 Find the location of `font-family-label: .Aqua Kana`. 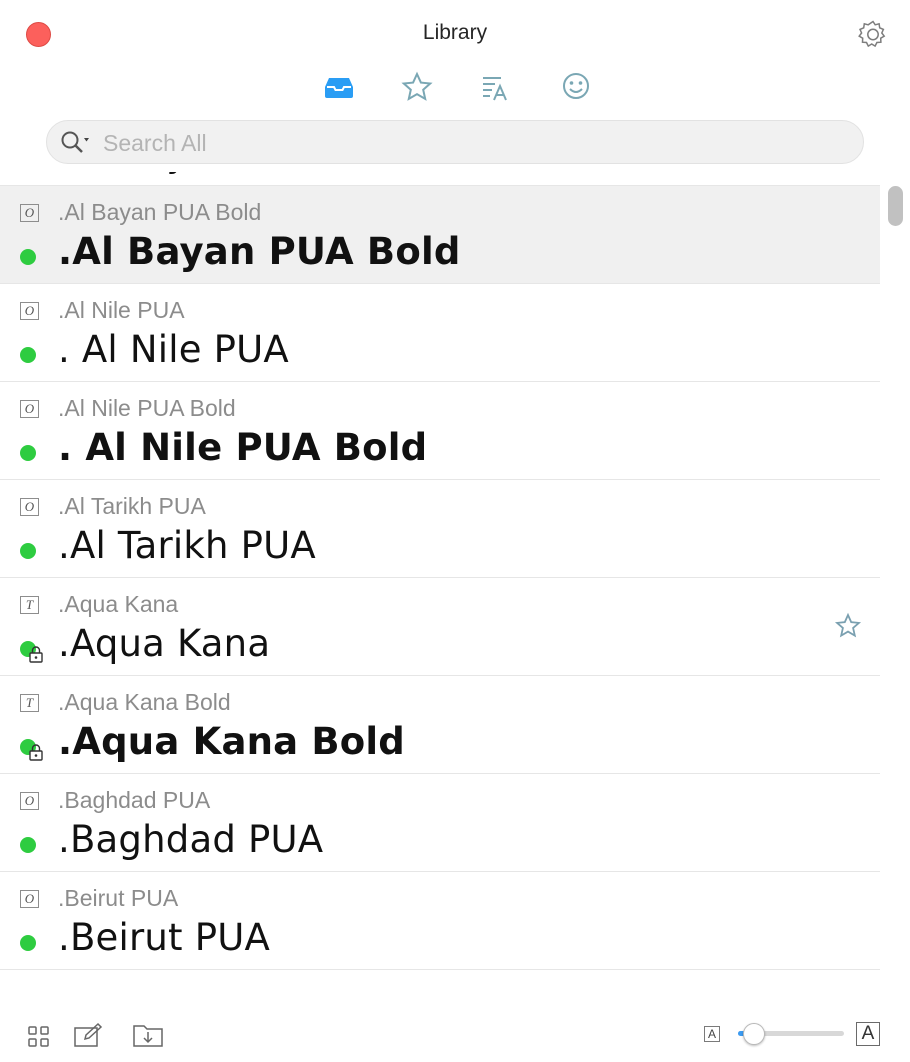

font-family-label: .Aqua Kana is located at coordinates (118, 604).